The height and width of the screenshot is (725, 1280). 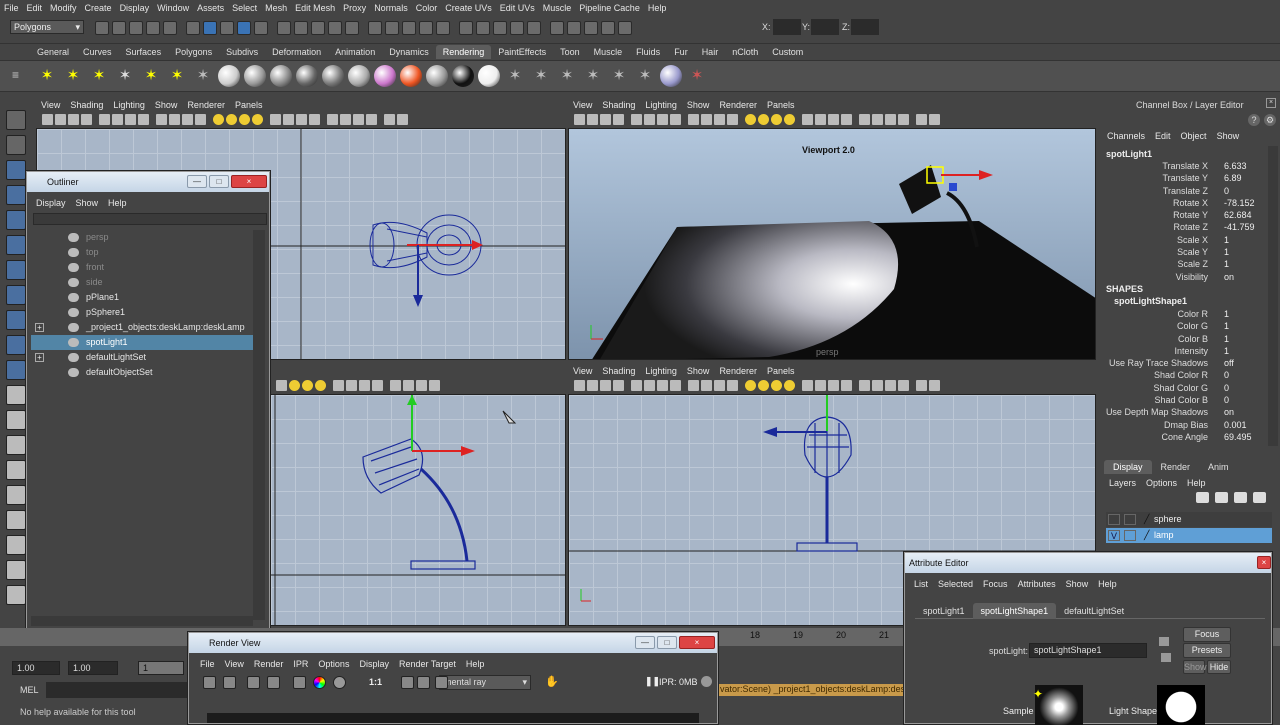 What do you see at coordinates (657, 8) in the screenshot?
I see `menu-help: Help` at bounding box center [657, 8].